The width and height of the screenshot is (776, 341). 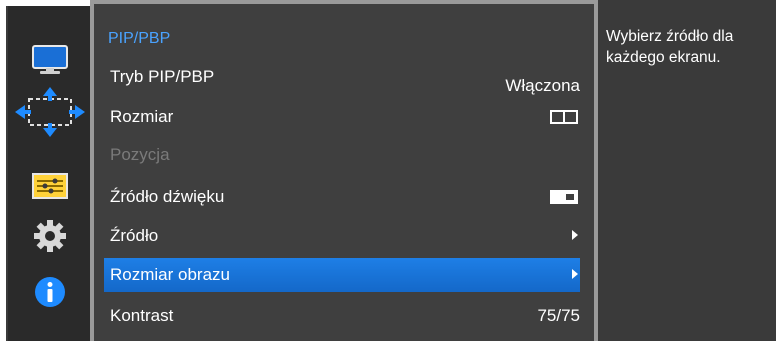 I want to click on gear-icon, so click(x=50, y=236).